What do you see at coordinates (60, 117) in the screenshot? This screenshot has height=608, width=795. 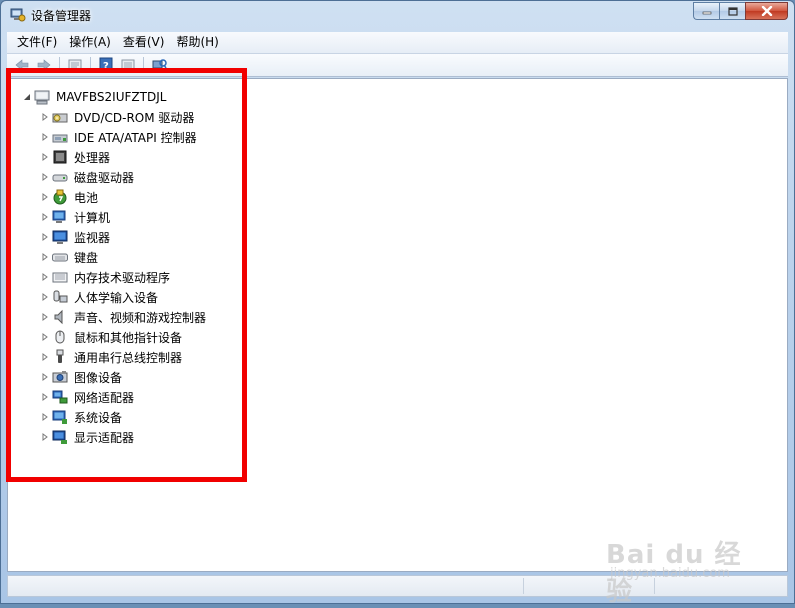 I see `dvd-drive-icon` at bounding box center [60, 117].